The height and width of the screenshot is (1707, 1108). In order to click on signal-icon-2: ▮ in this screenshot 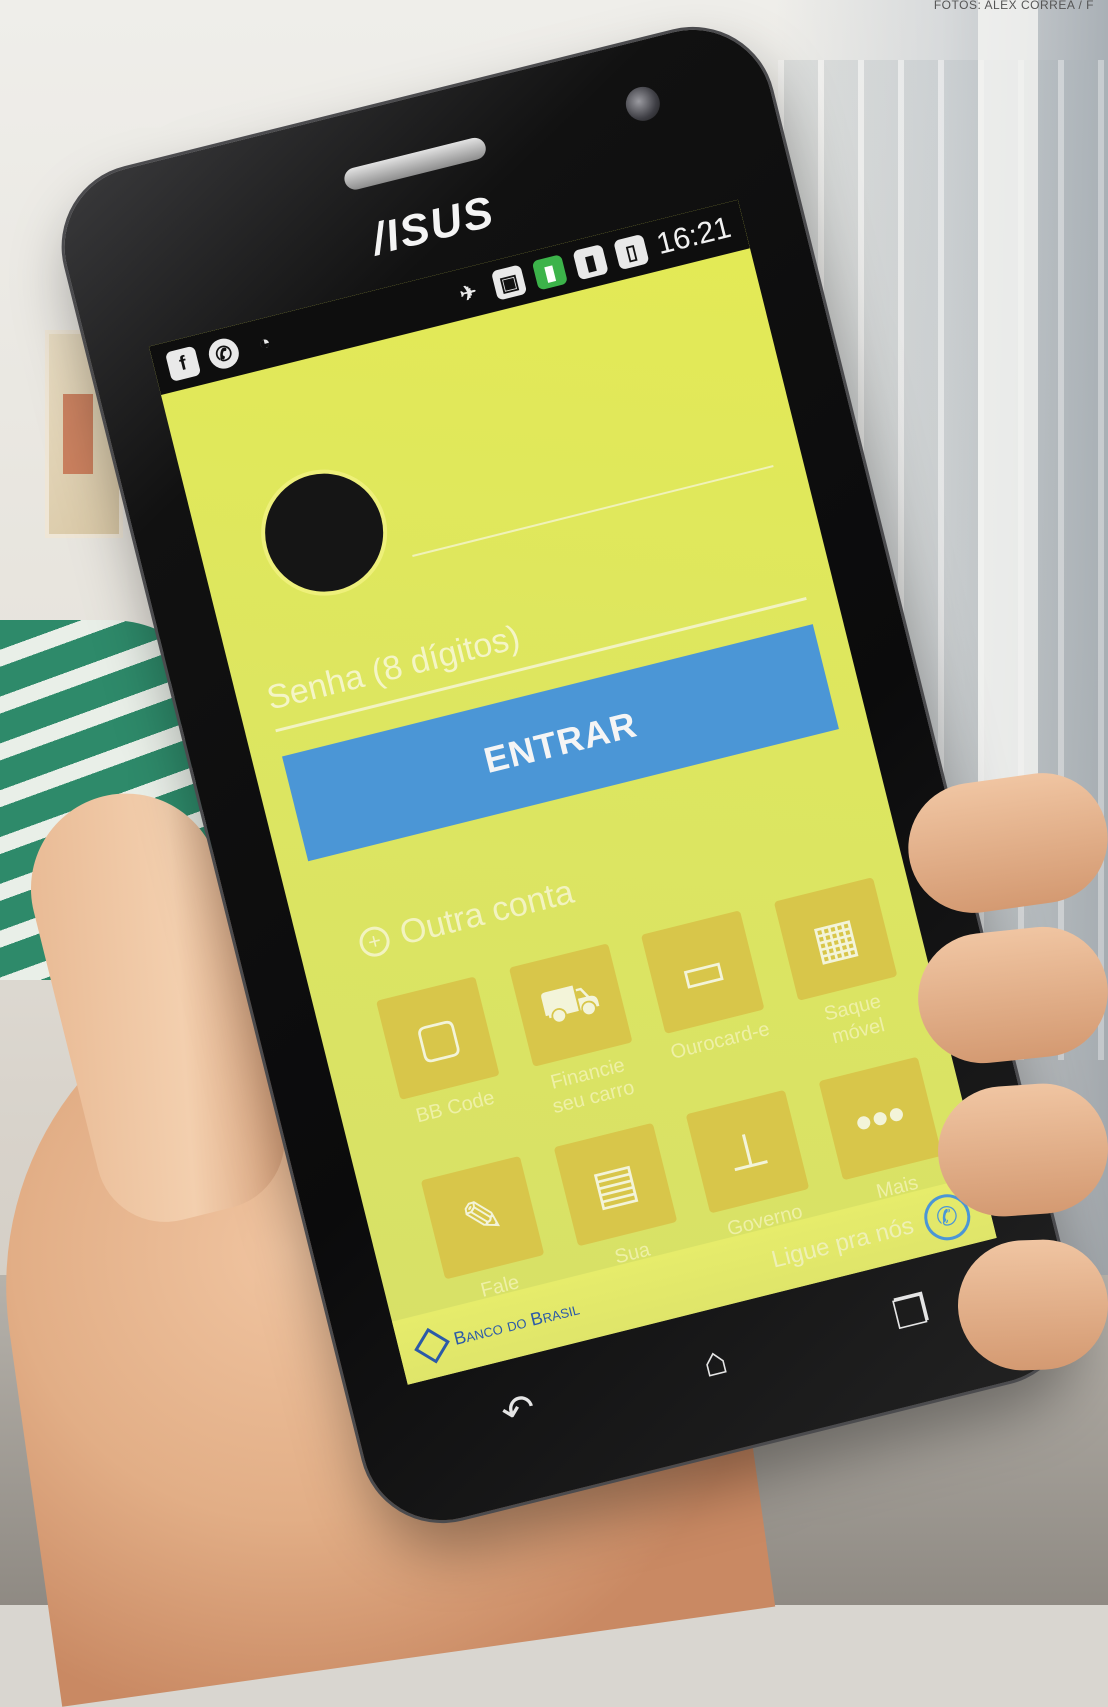, I will do `click(590, 262)`.